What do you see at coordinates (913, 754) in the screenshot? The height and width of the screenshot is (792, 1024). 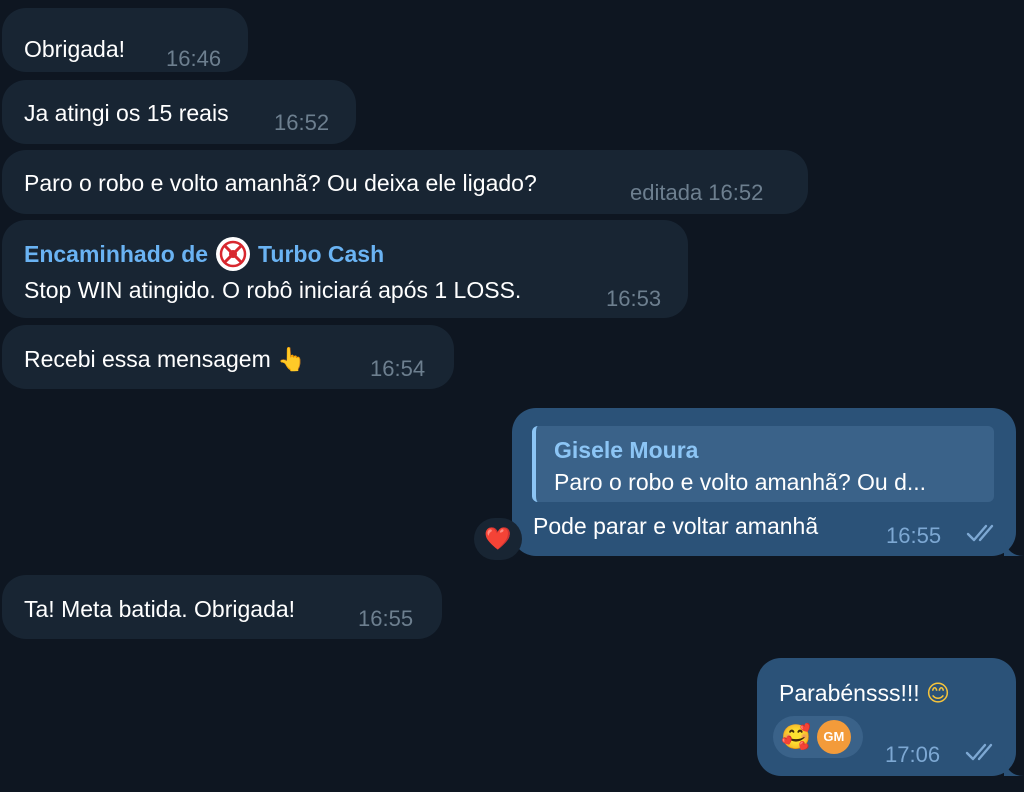 I see `message-time: 17:06` at bounding box center [913, 754].